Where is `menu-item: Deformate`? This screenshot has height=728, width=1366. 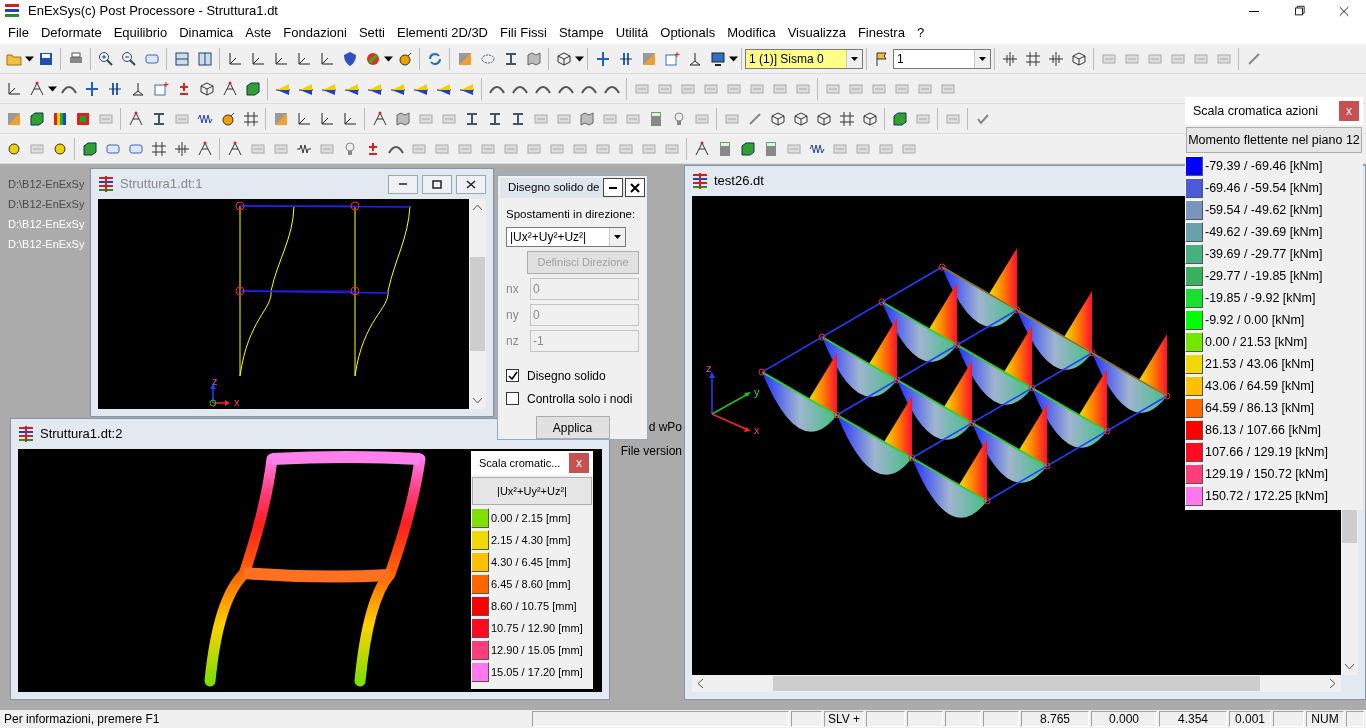
menu-item: Deformate is located at coordinates (71, 33).